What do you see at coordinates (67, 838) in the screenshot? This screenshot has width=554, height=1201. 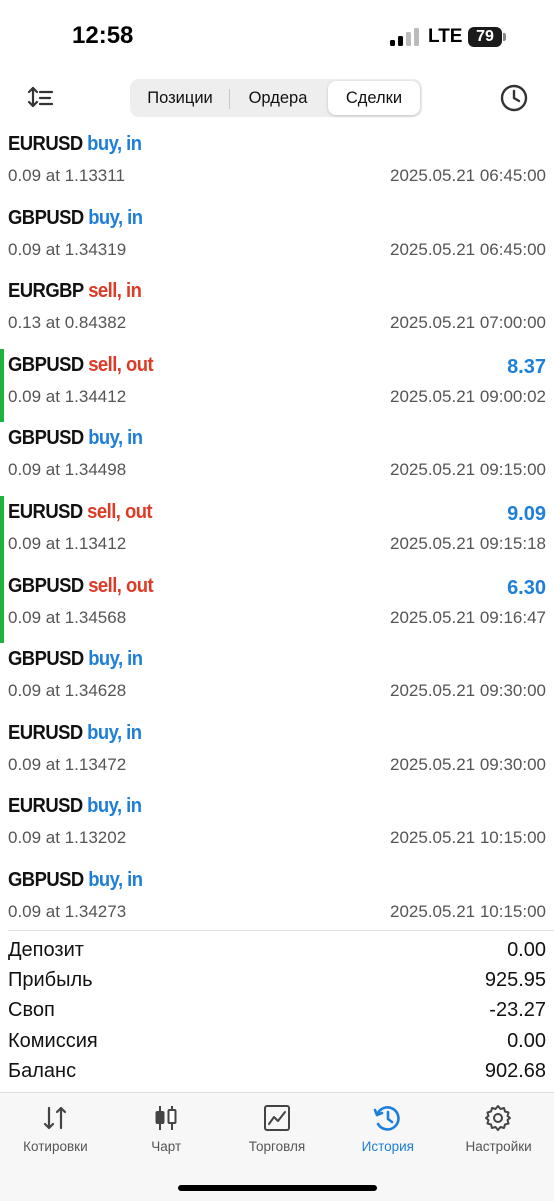 I see `deal-volume-price: 0.09 at 1.13202` at bounding box center [67, 838].